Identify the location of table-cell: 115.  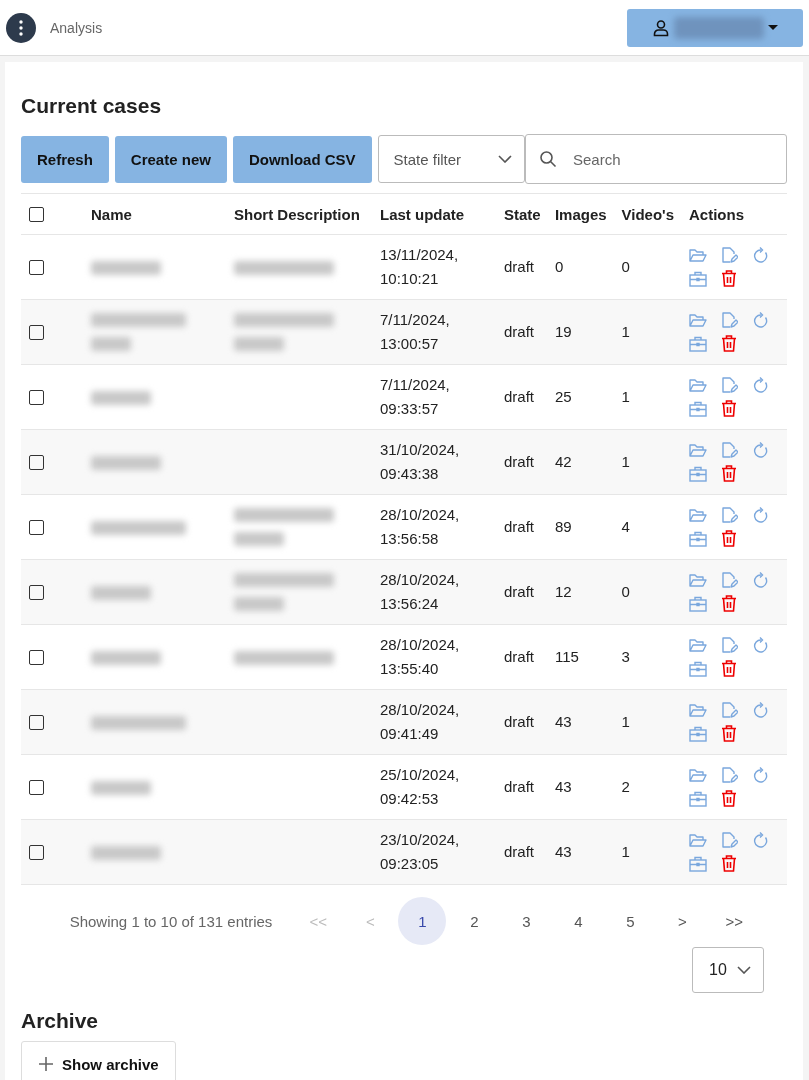
(582, 657).